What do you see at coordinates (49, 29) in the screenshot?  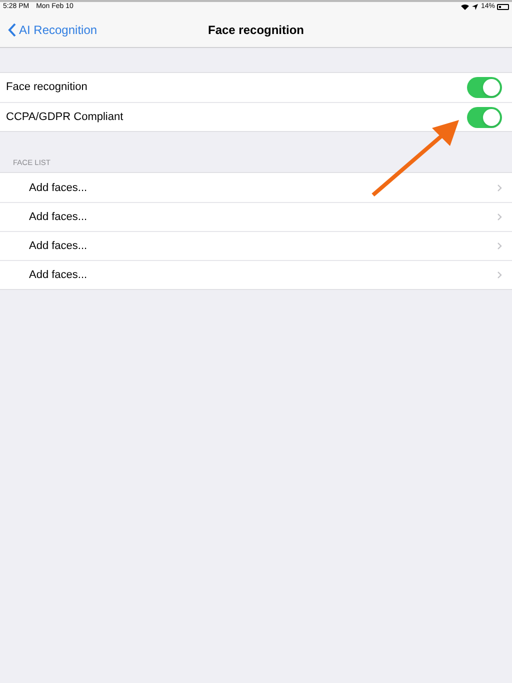 I see `back-button: AI Recognition` at bounding box center [49, 29].